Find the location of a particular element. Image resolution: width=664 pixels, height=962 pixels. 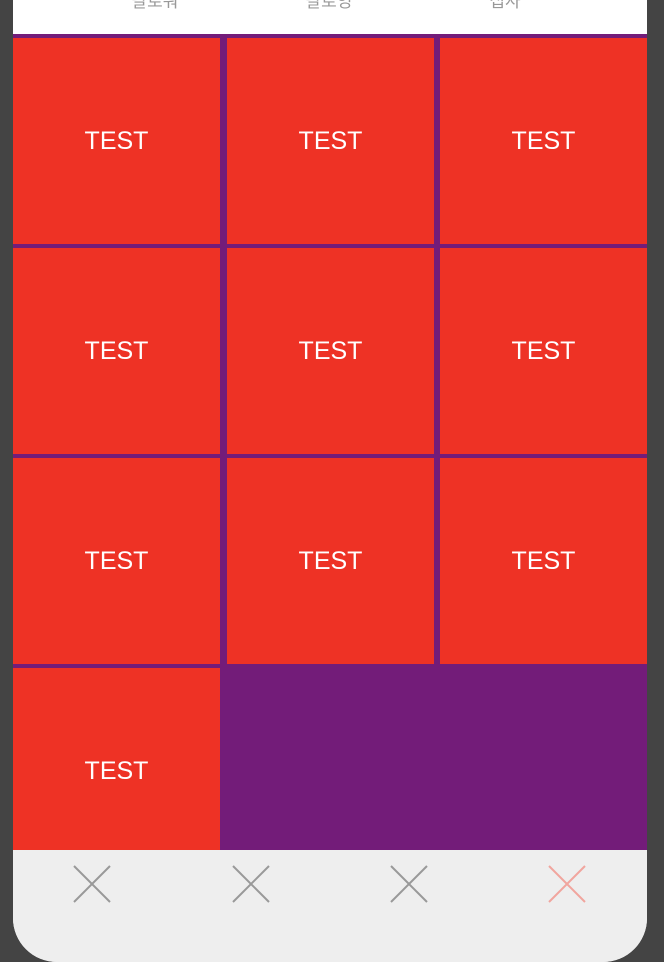

tab-following: 팔로잉 is located at coordinates (329, 6).